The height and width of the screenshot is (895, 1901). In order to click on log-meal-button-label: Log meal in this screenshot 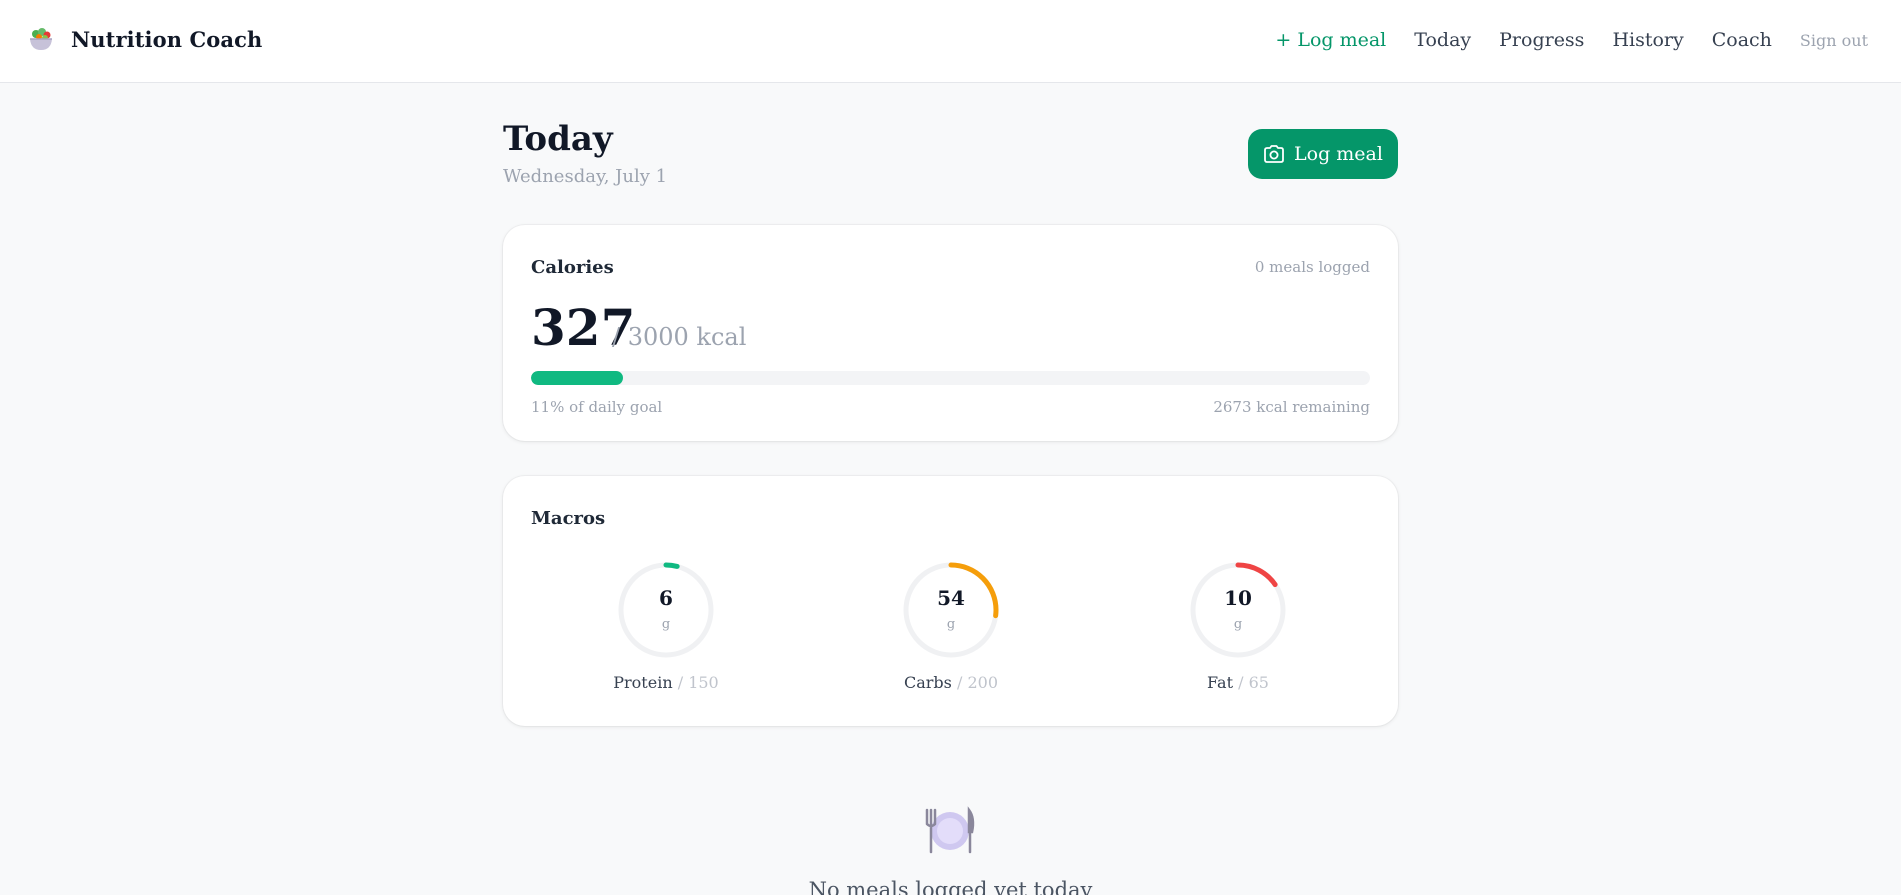, I will do `click(1338, 154)`.